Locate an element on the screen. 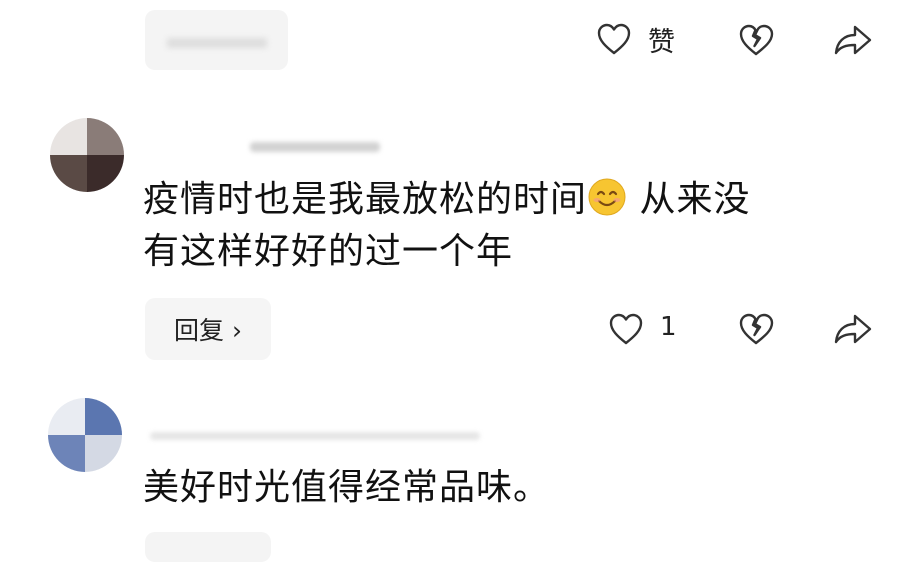 The width and height of the screenshot is (916, 562). comment-text: 美好时光值得经常品味。 is located at coordinates (503, 488).